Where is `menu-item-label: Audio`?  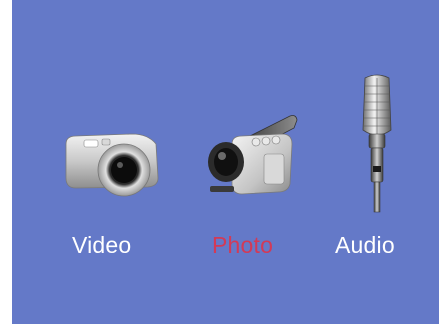 menu-item-label: Audio is located at coordinates (365, 245).